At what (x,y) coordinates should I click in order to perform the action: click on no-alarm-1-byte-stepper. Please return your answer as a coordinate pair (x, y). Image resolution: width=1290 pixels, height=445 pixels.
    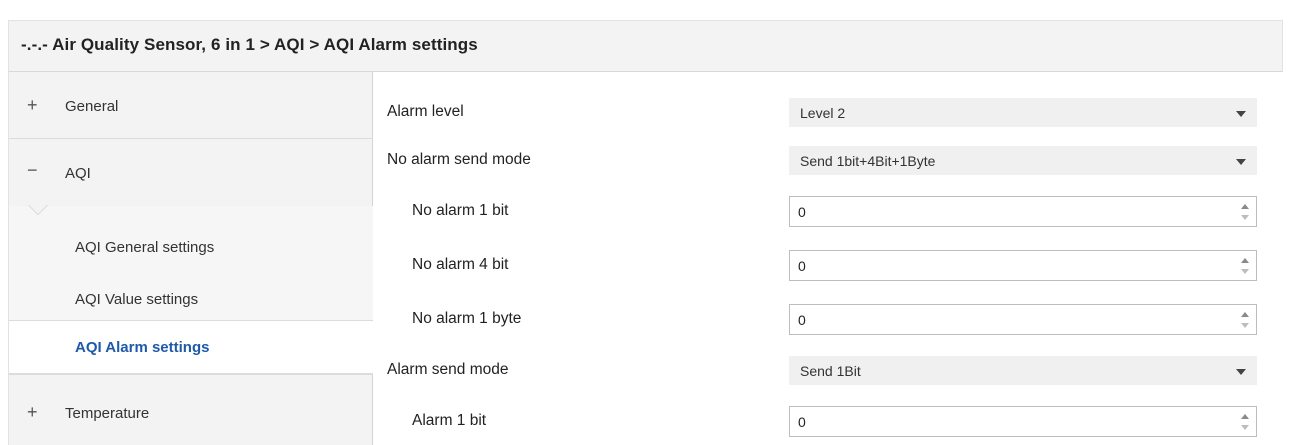
    Looking at the image, I should click on (1023, 319).